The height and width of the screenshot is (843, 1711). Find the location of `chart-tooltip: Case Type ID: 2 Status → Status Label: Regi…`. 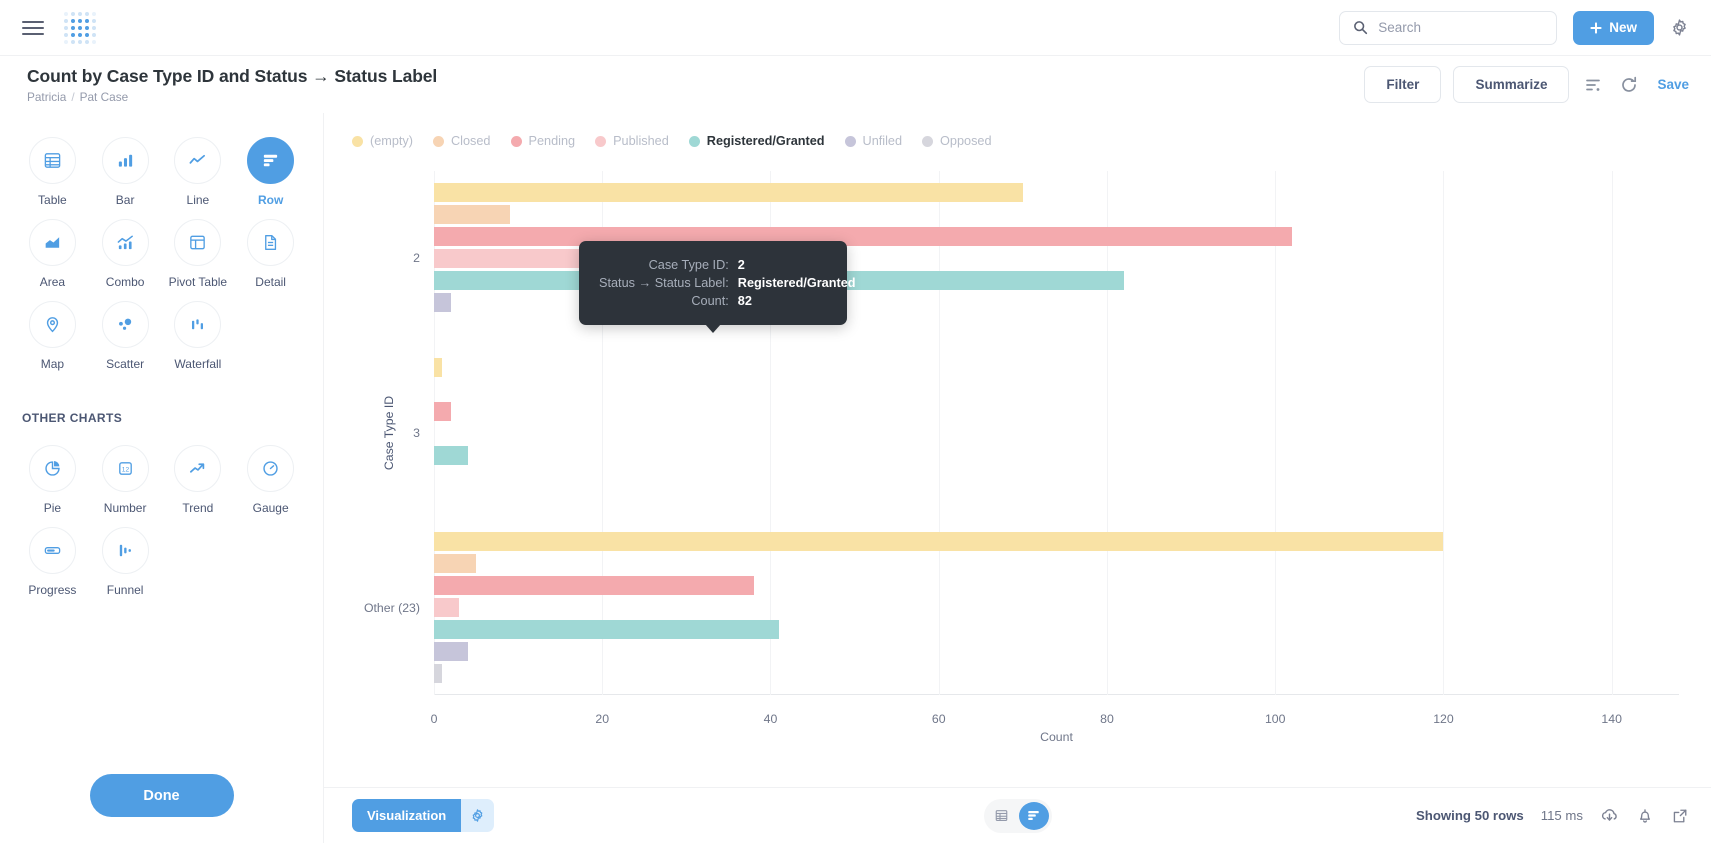

chart-tooltip: Case Type ID: 2 Status → Status Label: Regi… is located at coordinates (717, 287).